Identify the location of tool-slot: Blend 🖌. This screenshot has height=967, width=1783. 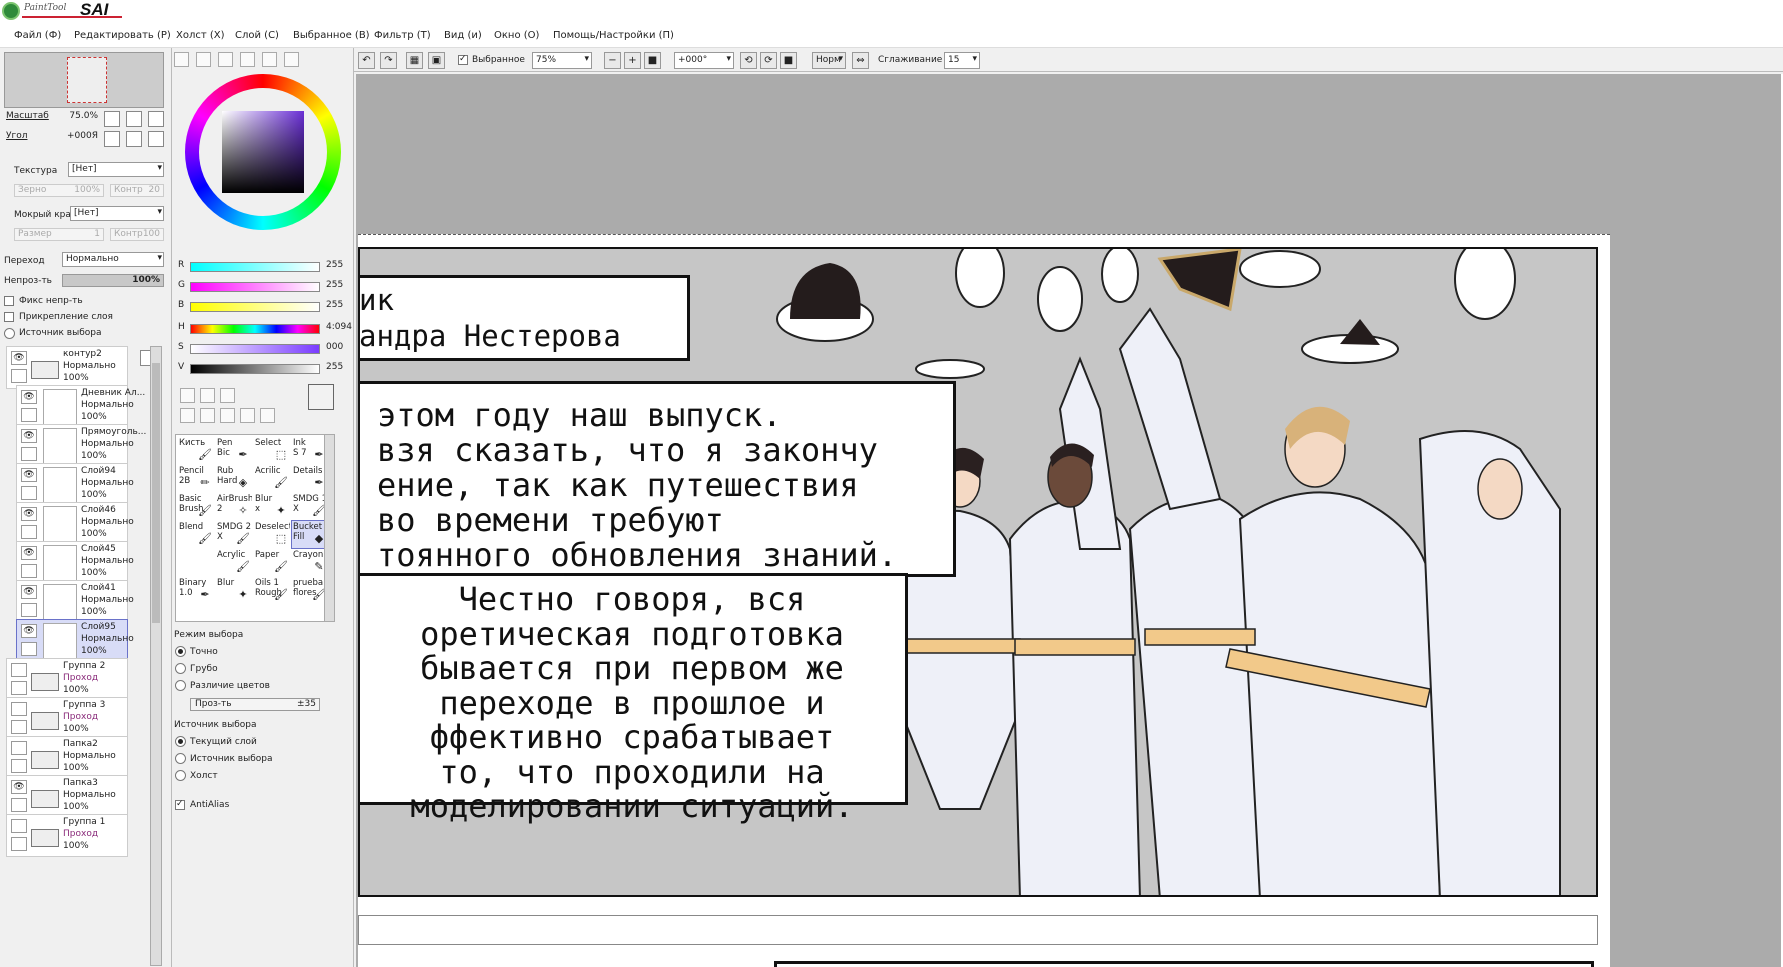
(196, 534).